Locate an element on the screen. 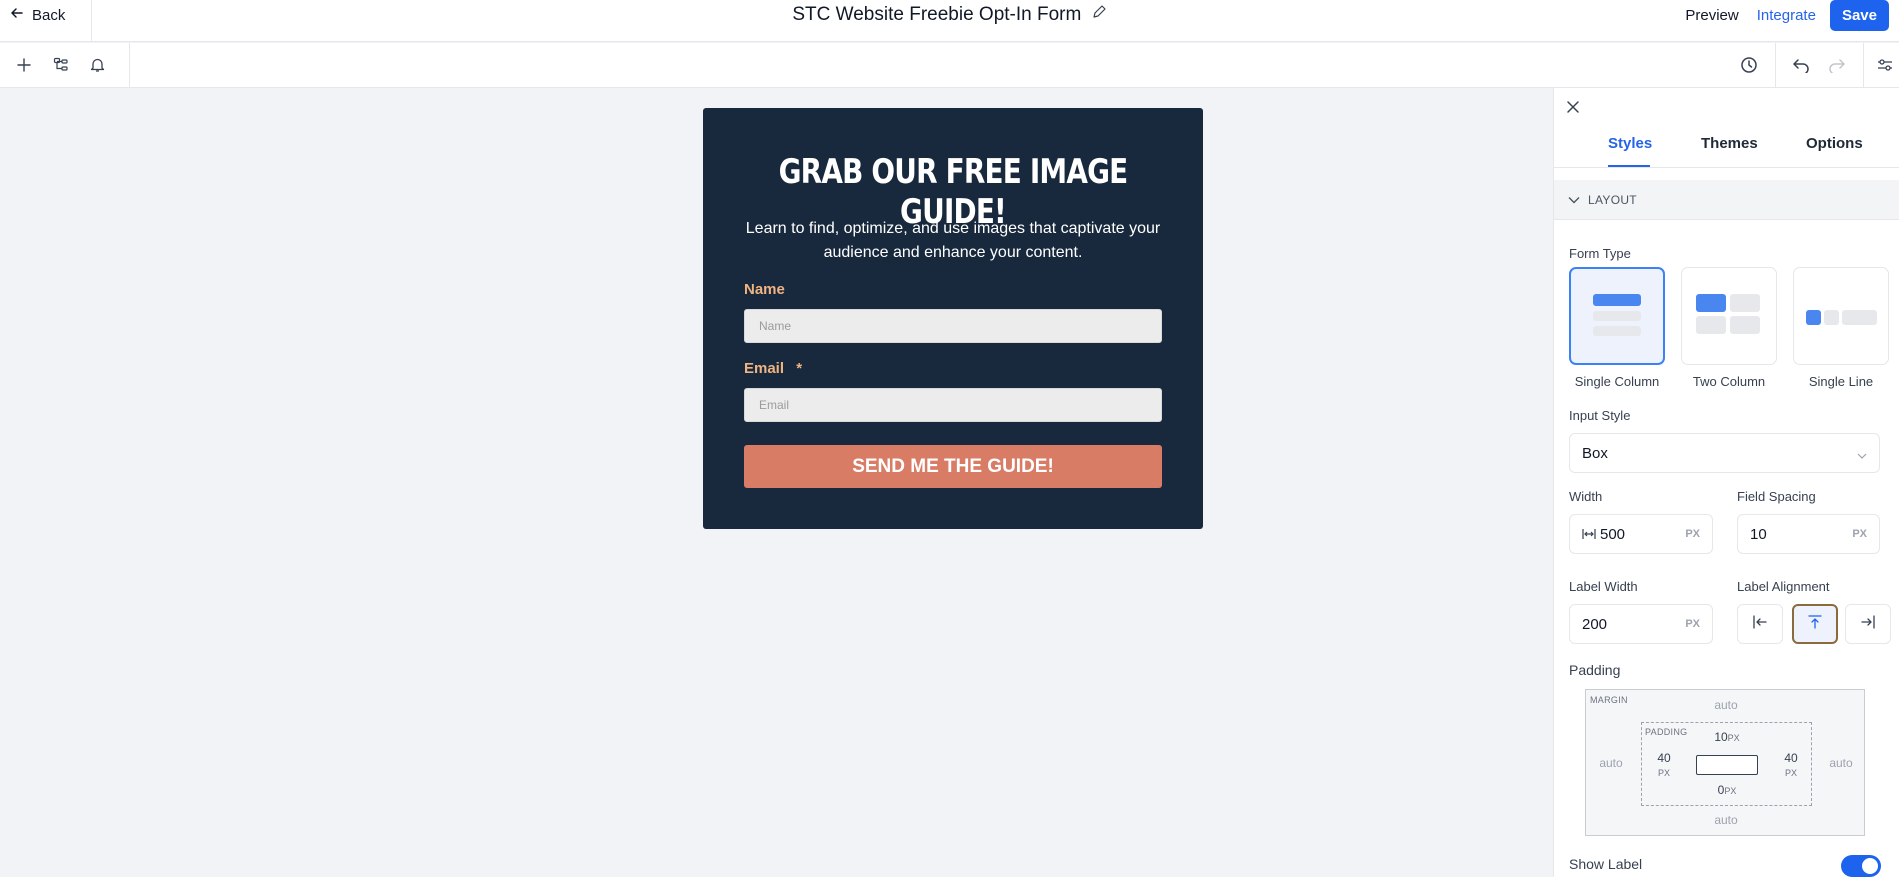 This screenshot has width=1899, height=877. align-top-icon is located at coordinates (1815, 624).